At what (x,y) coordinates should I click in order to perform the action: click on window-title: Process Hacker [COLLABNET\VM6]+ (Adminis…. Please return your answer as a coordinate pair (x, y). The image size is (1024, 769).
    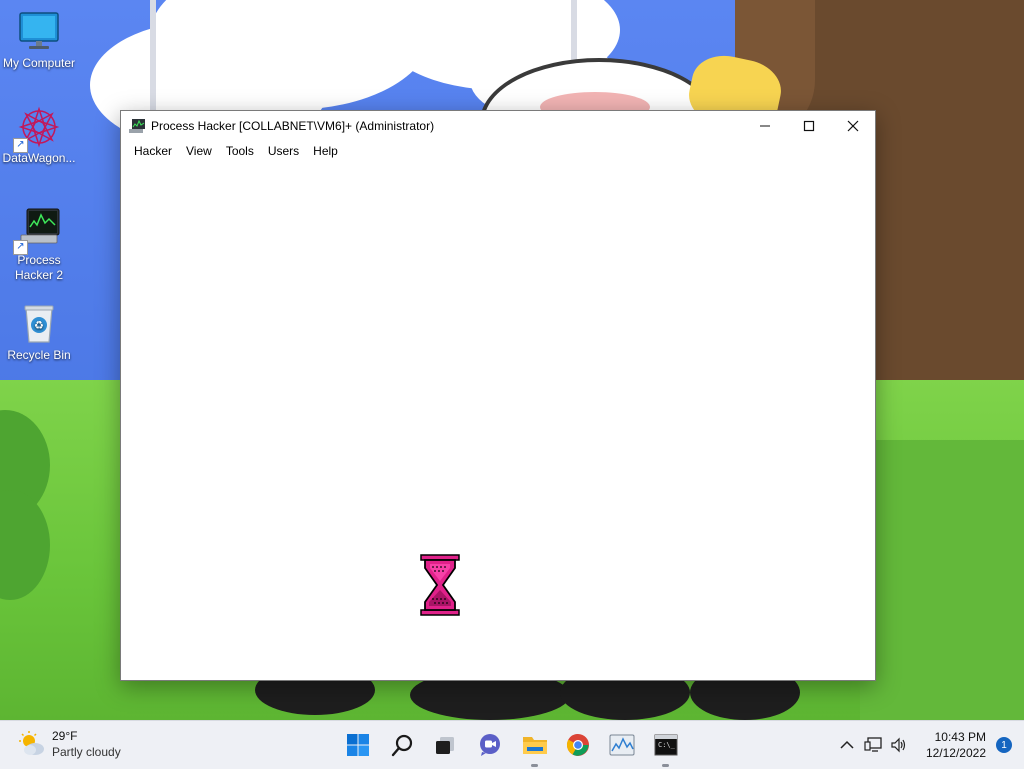
    Looking at the image, I should click on (293, 126).